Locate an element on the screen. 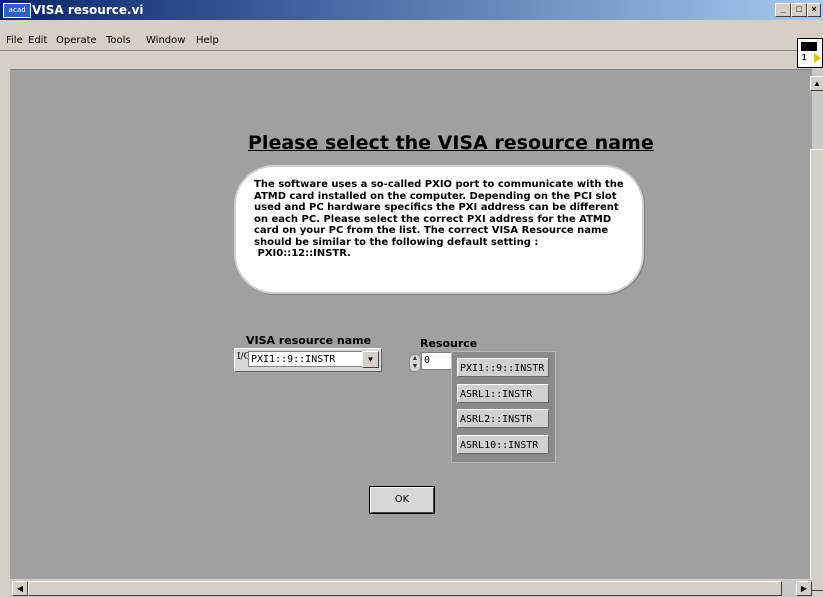  scroll-right-button: ▶ is located at coordinates (804, 588).